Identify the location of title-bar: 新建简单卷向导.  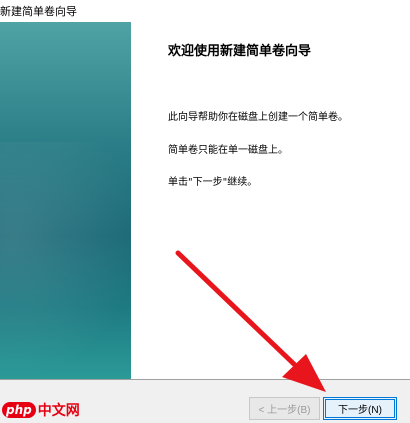
(205, 11).